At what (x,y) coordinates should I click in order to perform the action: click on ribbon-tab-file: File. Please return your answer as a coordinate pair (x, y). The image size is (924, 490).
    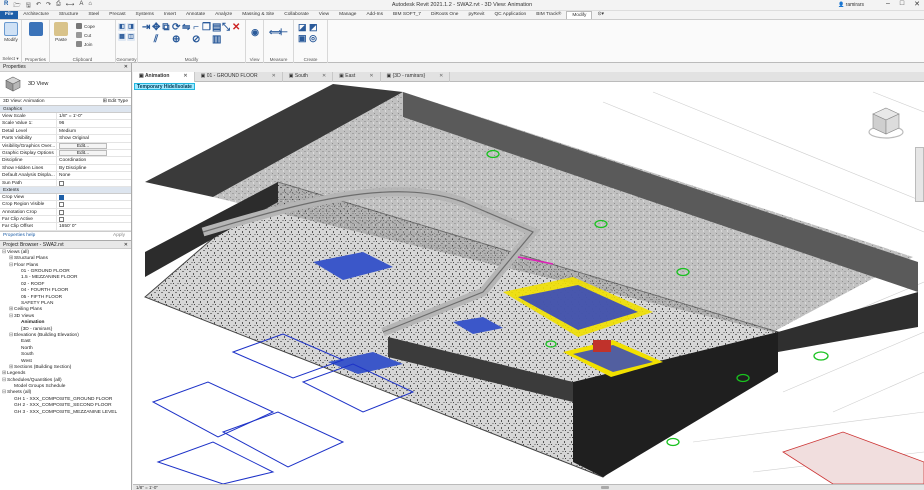
    Looking at the image, I should click on (9, 15).